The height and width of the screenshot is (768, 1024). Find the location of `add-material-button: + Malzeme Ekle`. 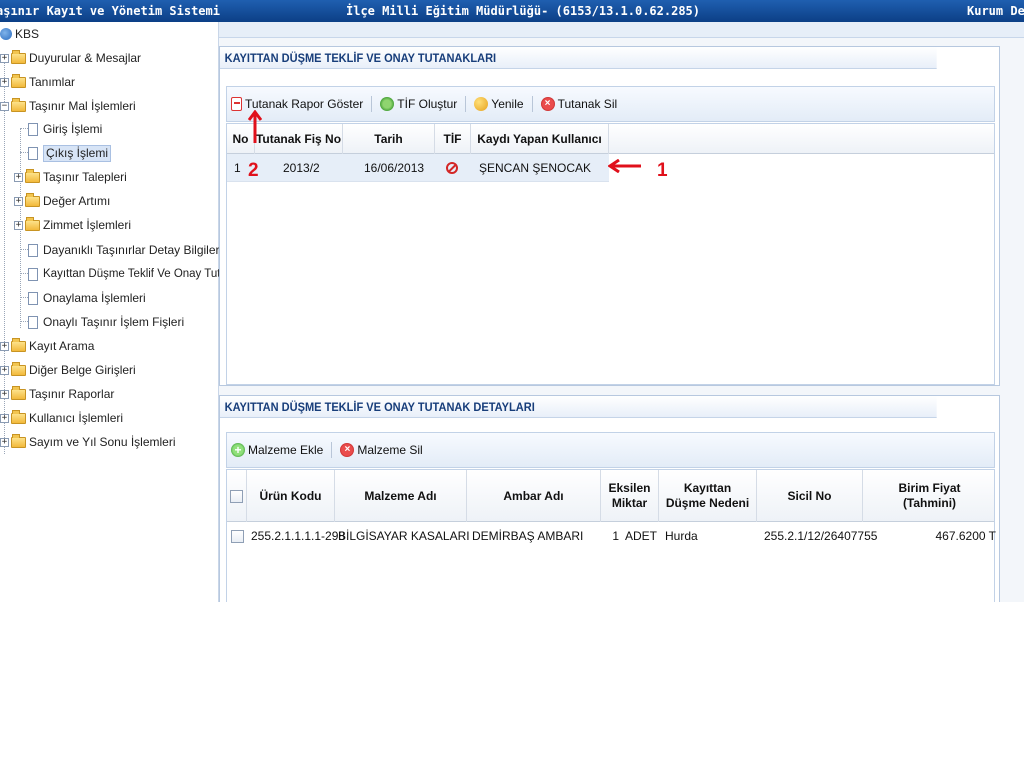

add-material-button: + Malzeme Ekle is located at coordinates (277, 450).